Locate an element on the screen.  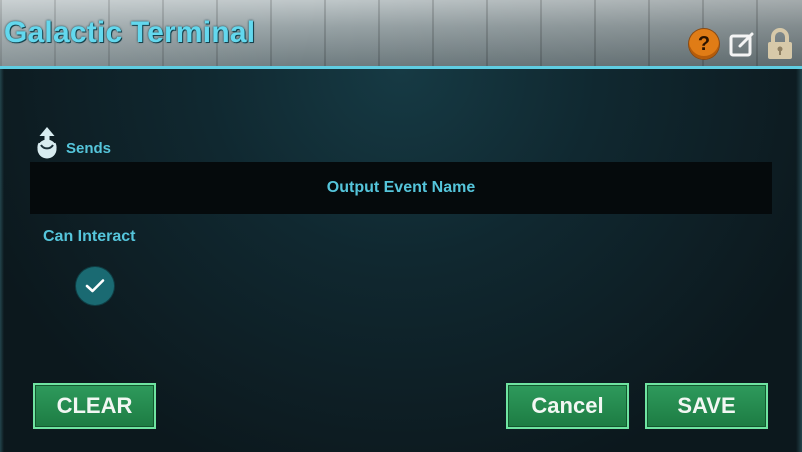
save-button: SAVE is located at coordinates (706, 406).